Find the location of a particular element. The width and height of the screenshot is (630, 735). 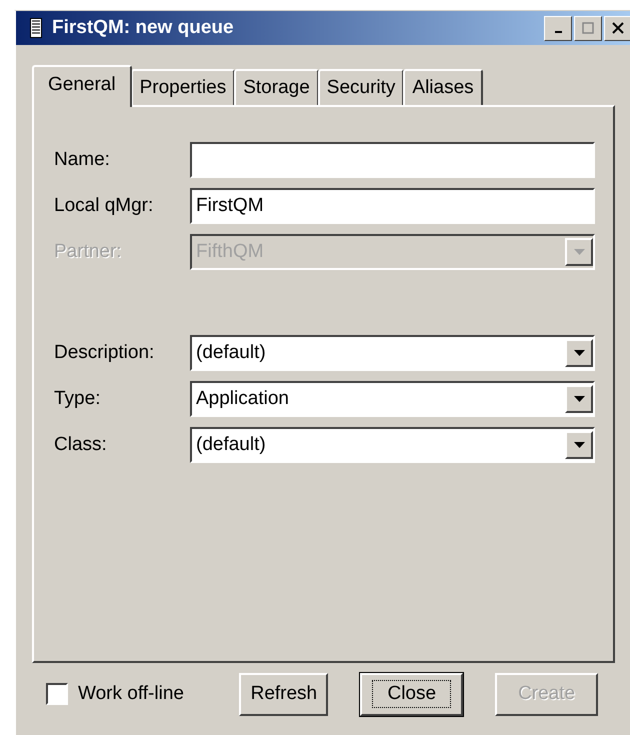

checkbox-label: Work off-line is located at coordinates (131, 694).